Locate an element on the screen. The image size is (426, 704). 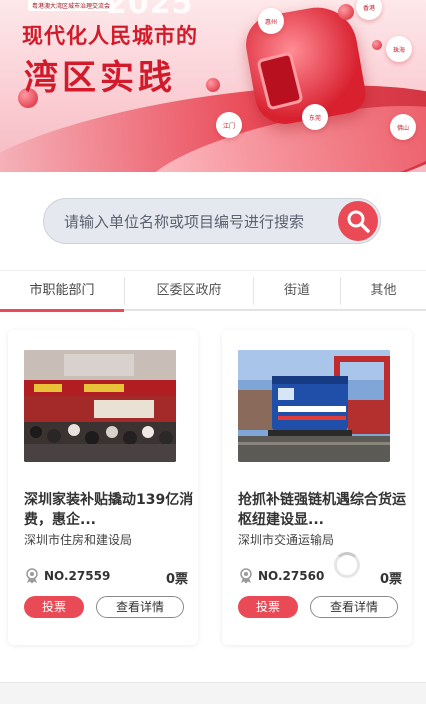
city-bubble: 佛山 is located at coordinates (403, 127).